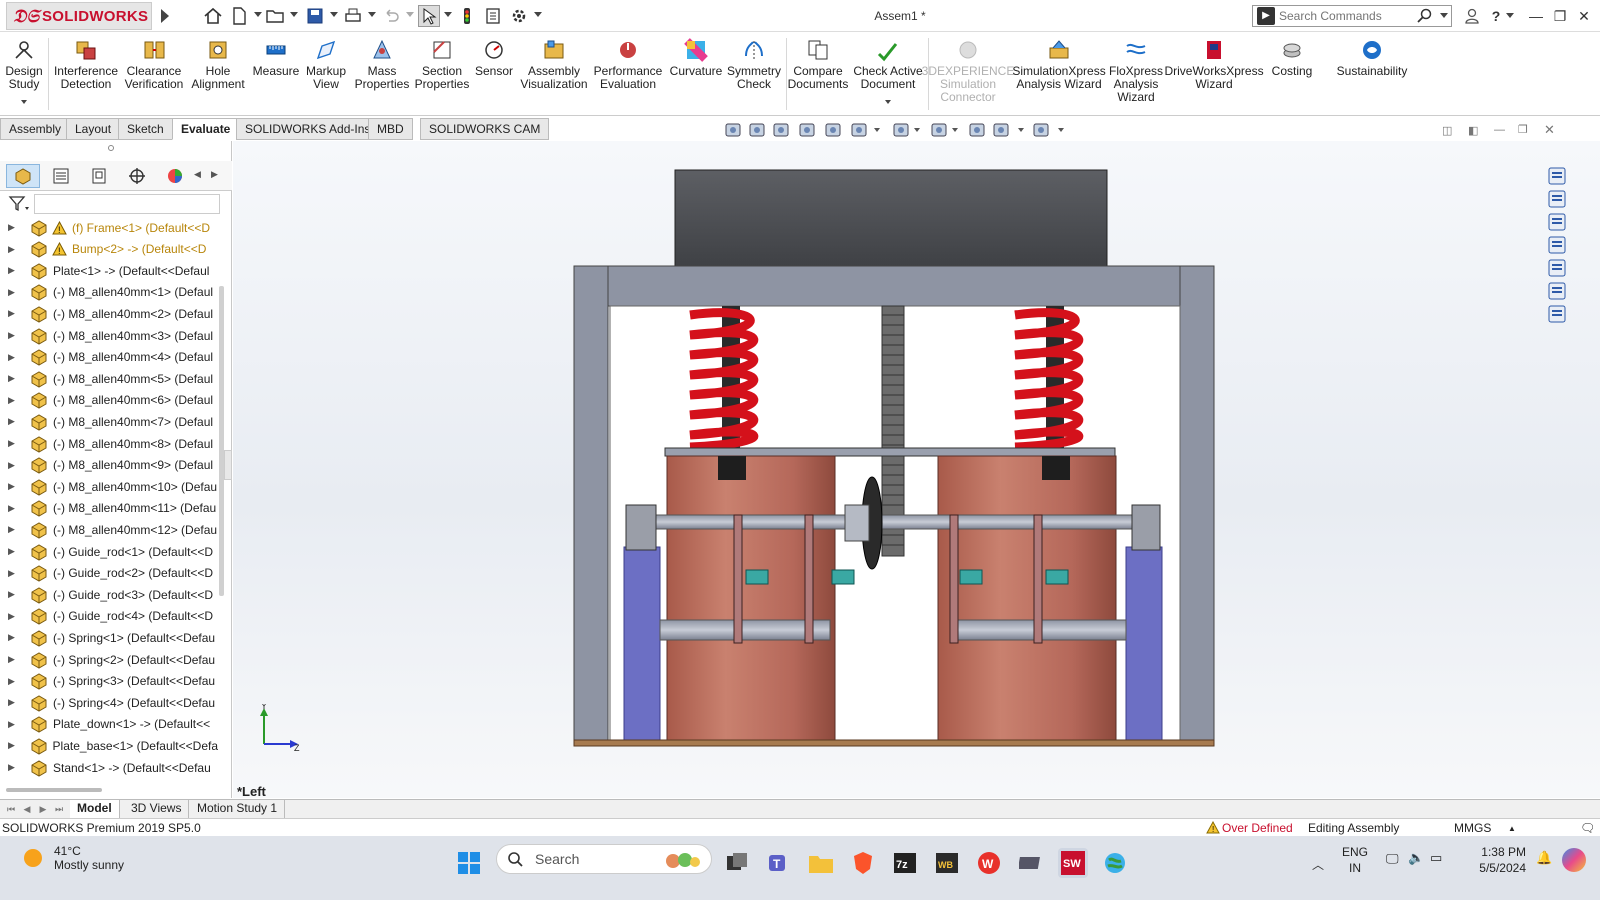 The width and height of the screenshot is (1600, 900). Describe the element at coordinates (95, 809) in the screenshot. I see `tab-model: Model` at that location.